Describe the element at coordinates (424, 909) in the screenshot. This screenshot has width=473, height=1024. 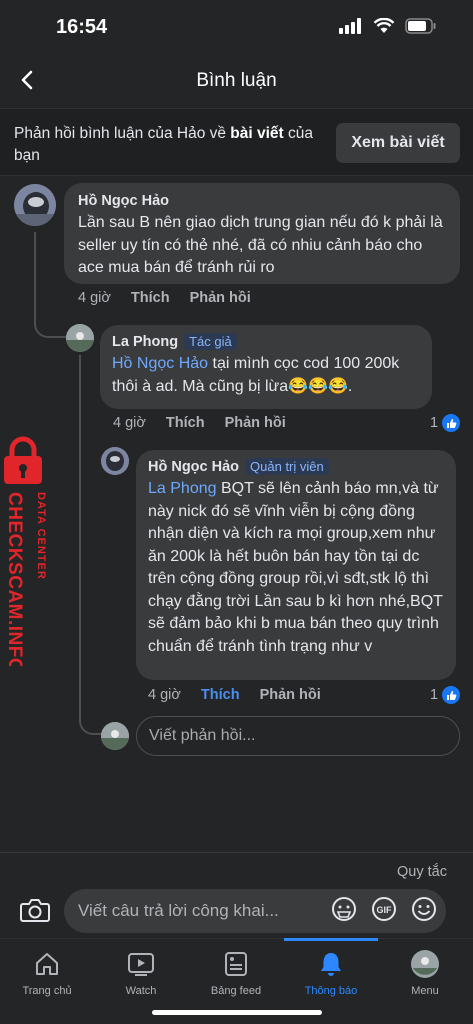
I see `emoji-icon` at that location.